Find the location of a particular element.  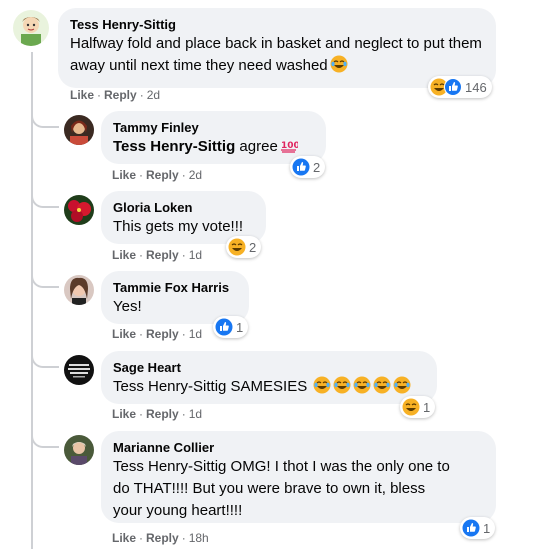

comment-author: Marianne Collier is located at coordinates (298, 447).